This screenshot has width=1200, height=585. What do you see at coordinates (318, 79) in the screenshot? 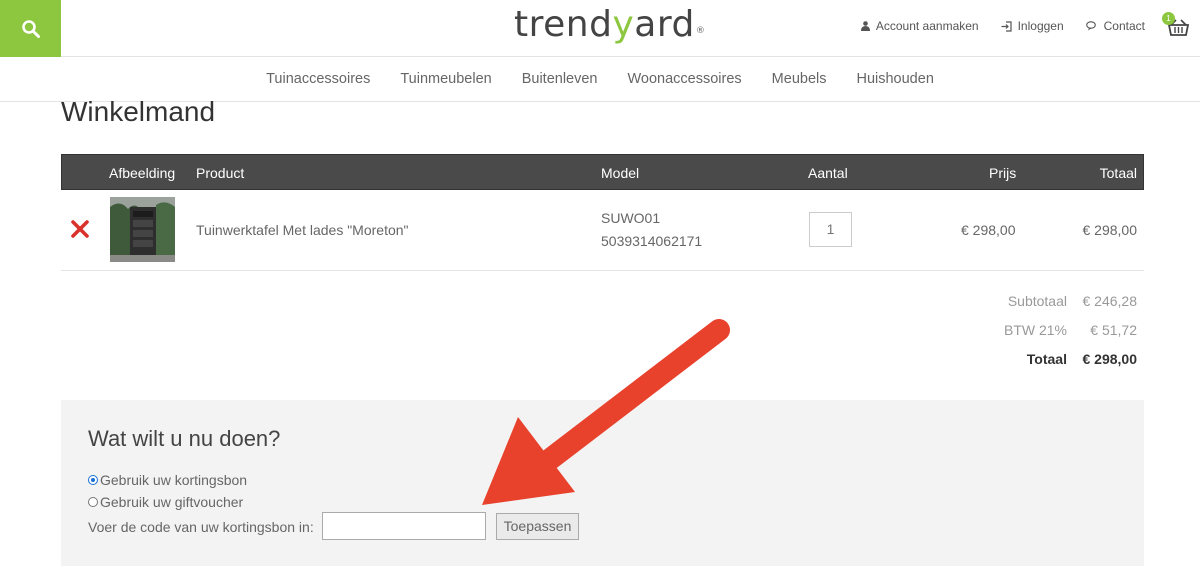
I see `nav-item-tuinaccessoires: Tuinaccessoires` at bounding box center [318, 79].